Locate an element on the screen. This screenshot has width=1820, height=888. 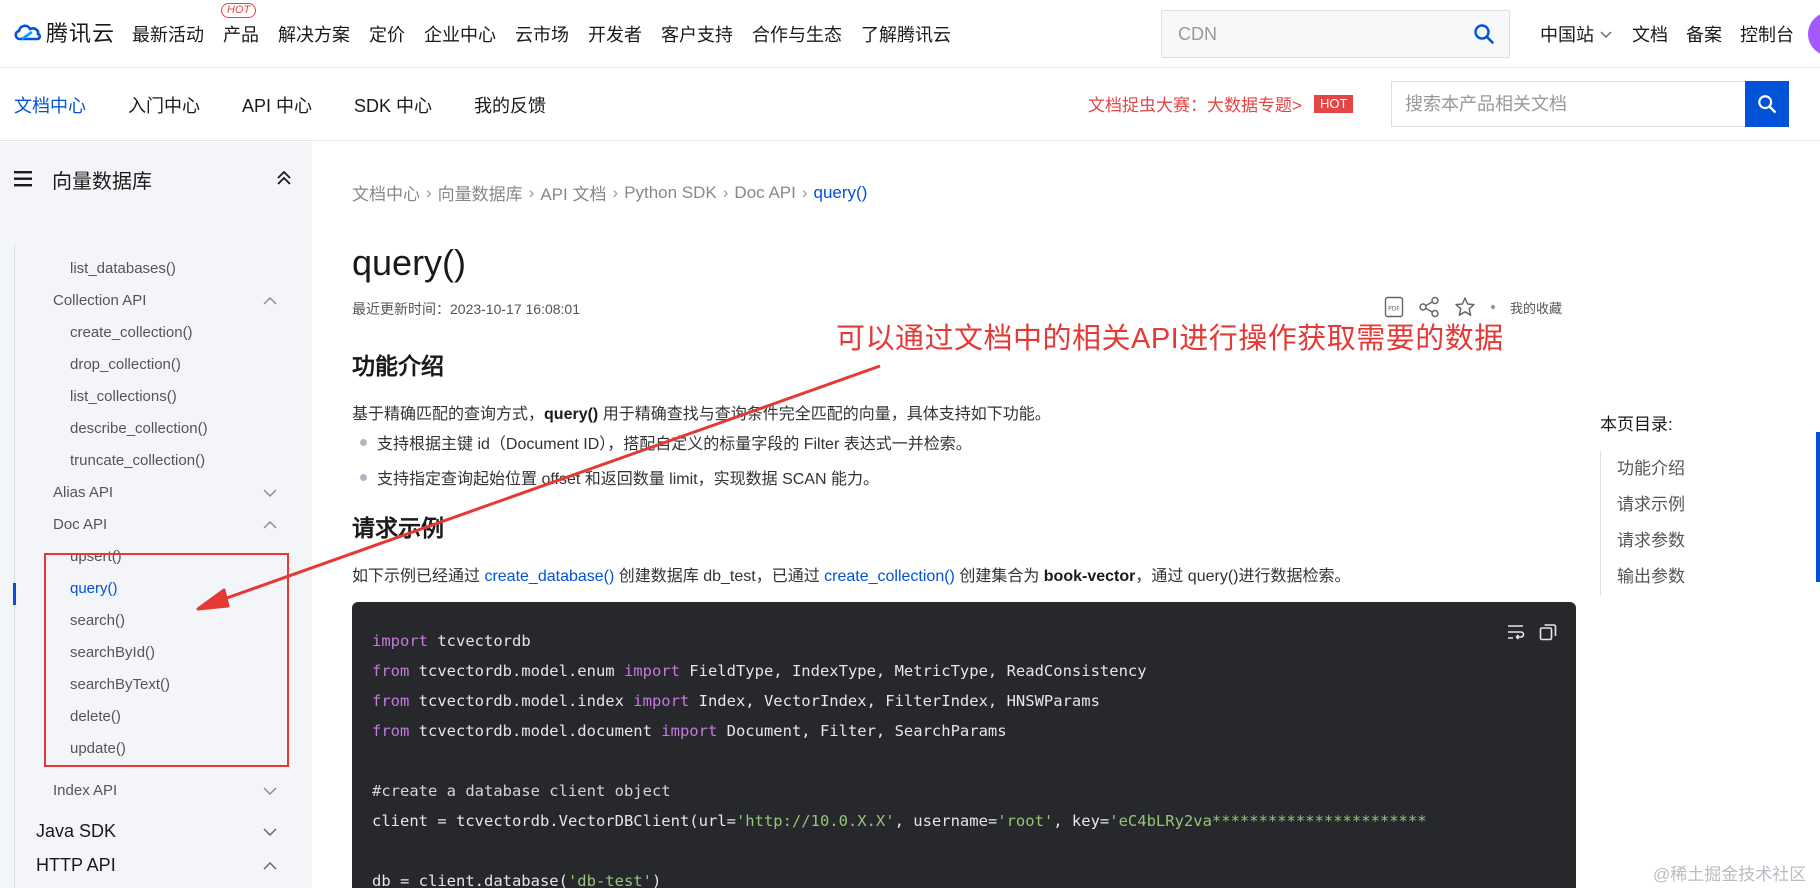
breadcrumb-item: Doc API is located at coordinates (764, 193).